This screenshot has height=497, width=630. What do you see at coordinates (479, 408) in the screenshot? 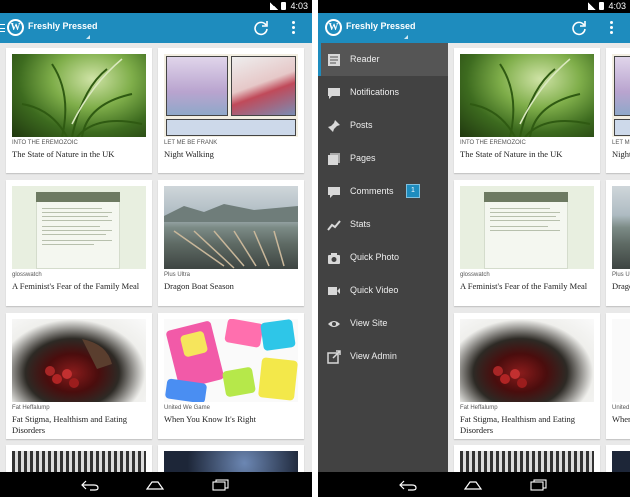
I see `post-source: Fat Heffalump` at bounding box center [479, 408].